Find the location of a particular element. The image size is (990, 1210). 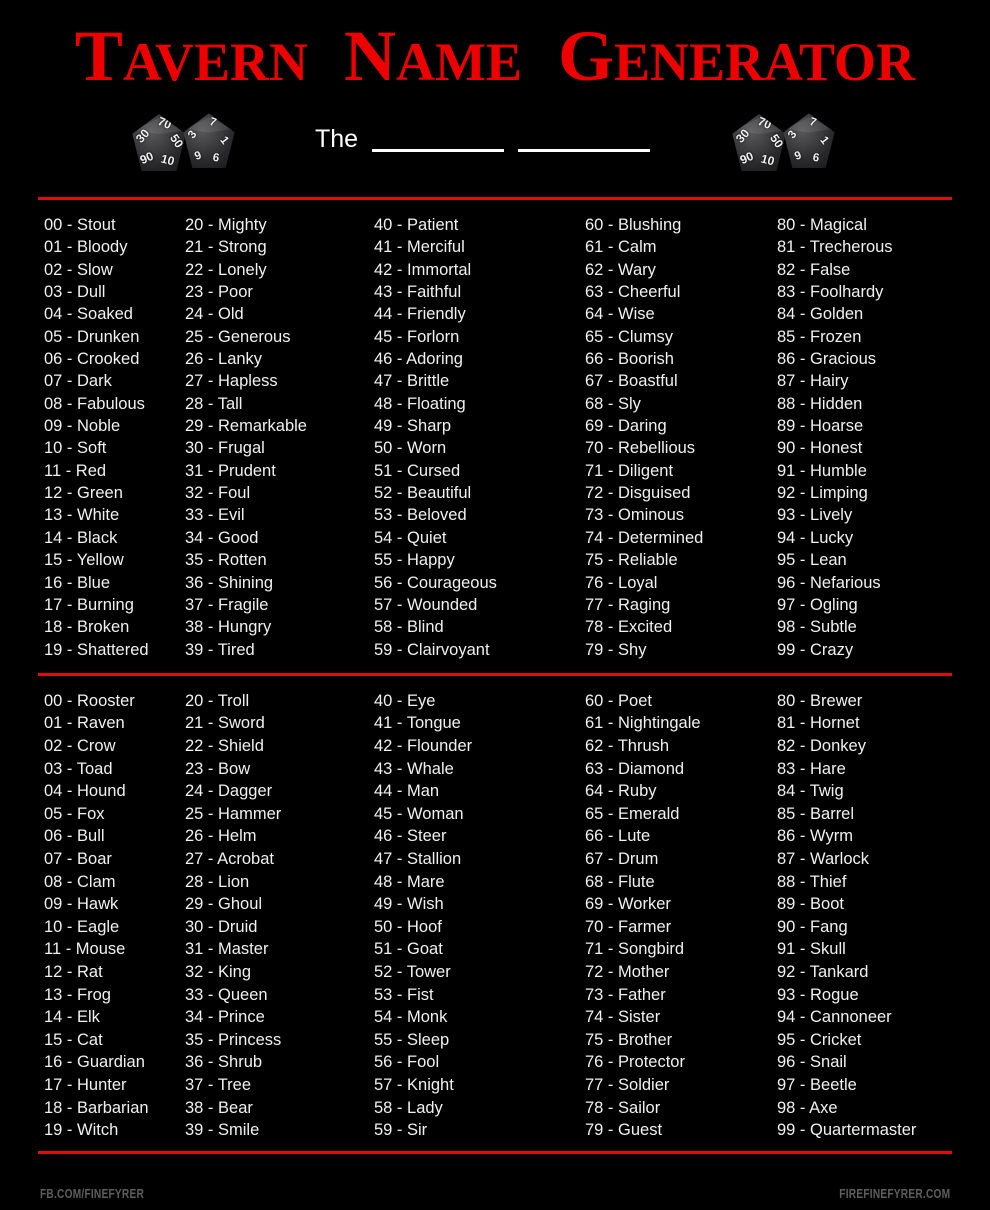

adjective-blank-field is located at coordinates (438, 141).